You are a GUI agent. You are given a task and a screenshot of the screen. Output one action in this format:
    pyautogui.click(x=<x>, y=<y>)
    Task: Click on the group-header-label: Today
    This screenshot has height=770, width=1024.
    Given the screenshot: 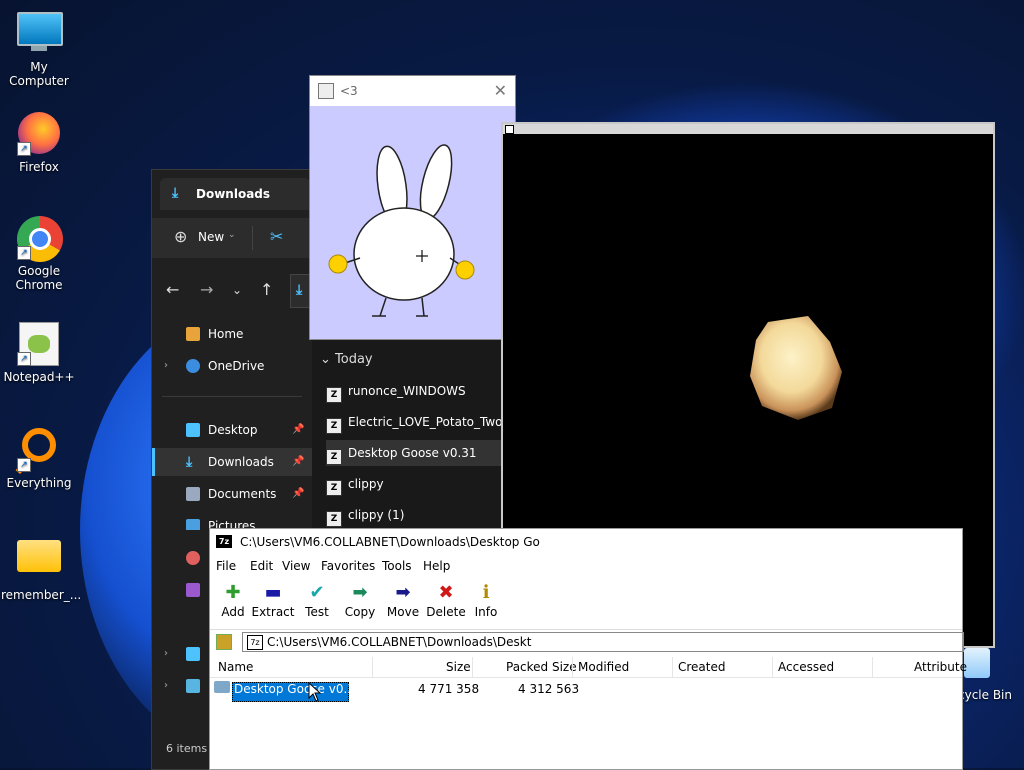 What is the action you would take?
    pyautogui.click(x=354, y=359)
    